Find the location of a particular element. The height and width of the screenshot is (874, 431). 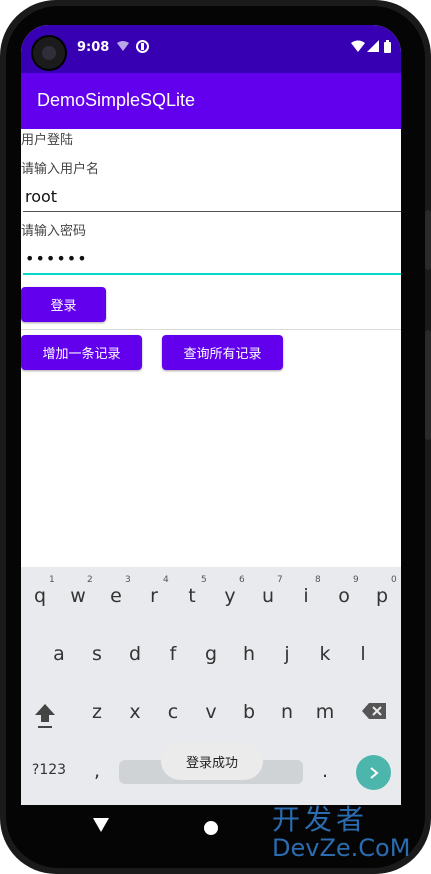

key-hint: 0 is located at coordinates (394, 580).